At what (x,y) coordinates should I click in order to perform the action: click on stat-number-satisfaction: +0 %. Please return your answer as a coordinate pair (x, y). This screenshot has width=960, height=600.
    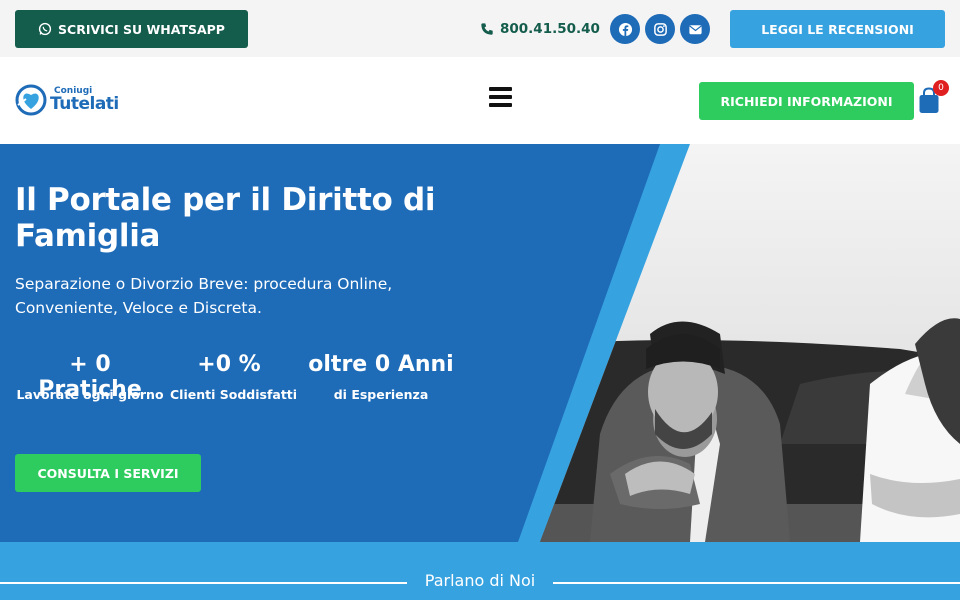
    Looking at the image, I should click on (229, 364).